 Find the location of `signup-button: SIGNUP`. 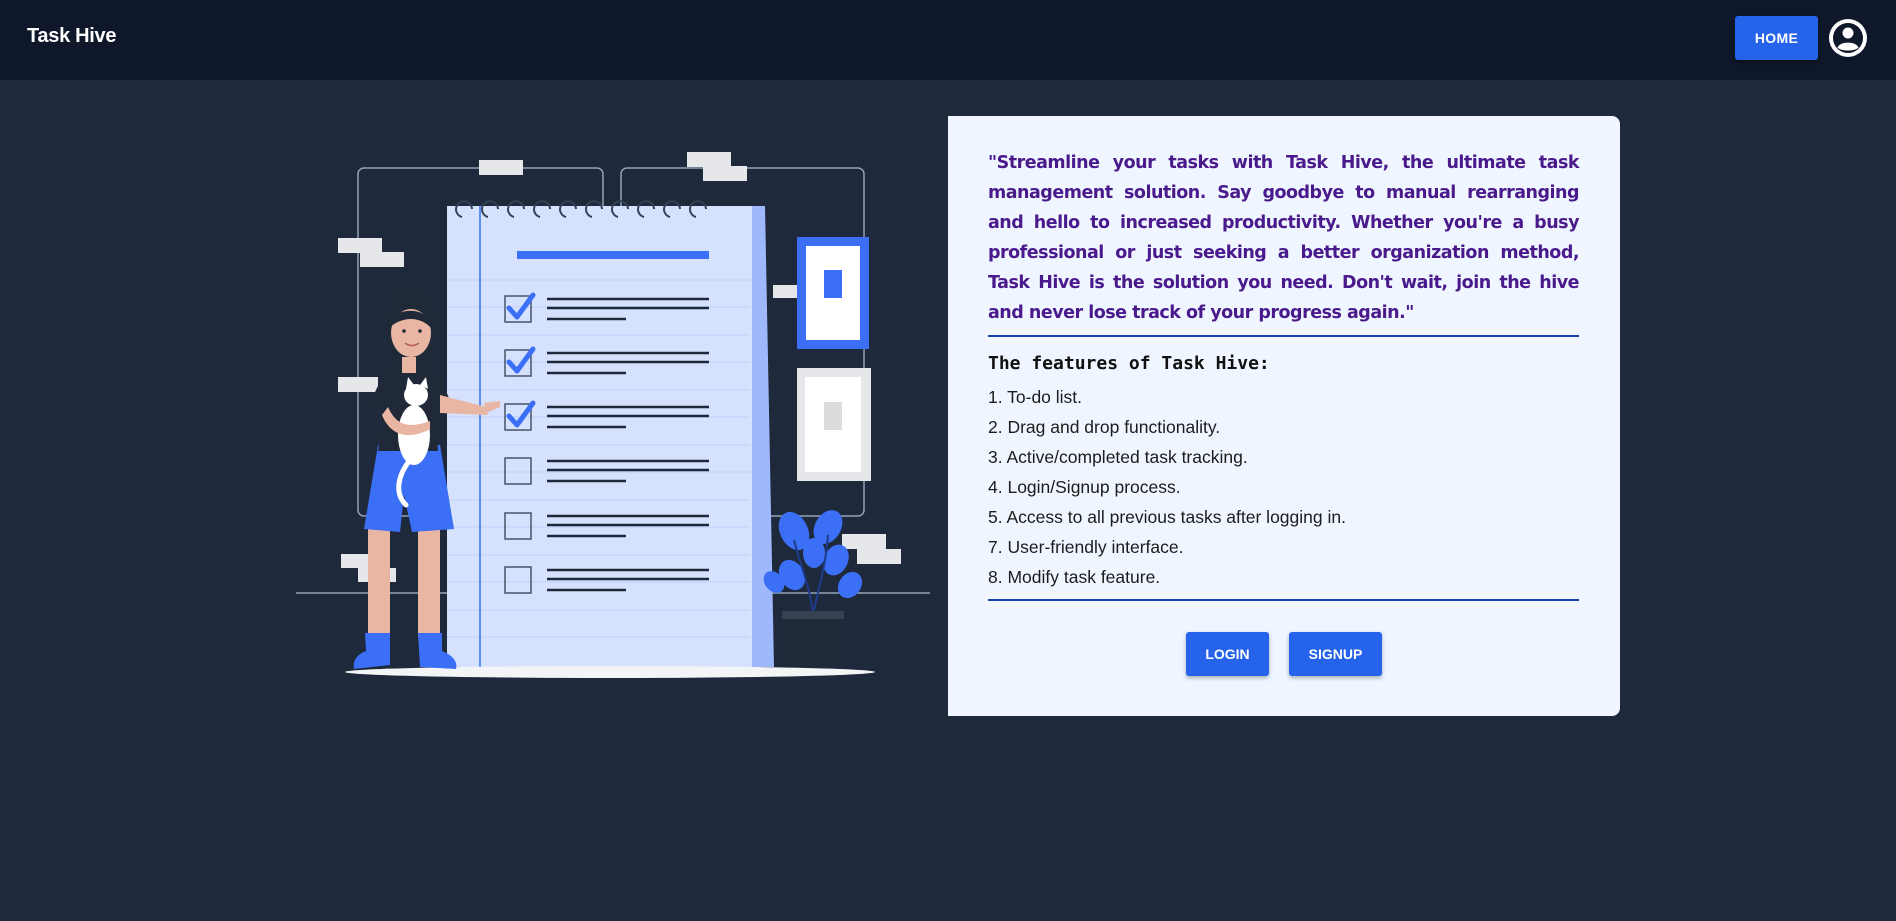

signup-button: SIGNUP is located at coordinates (1335, 654).